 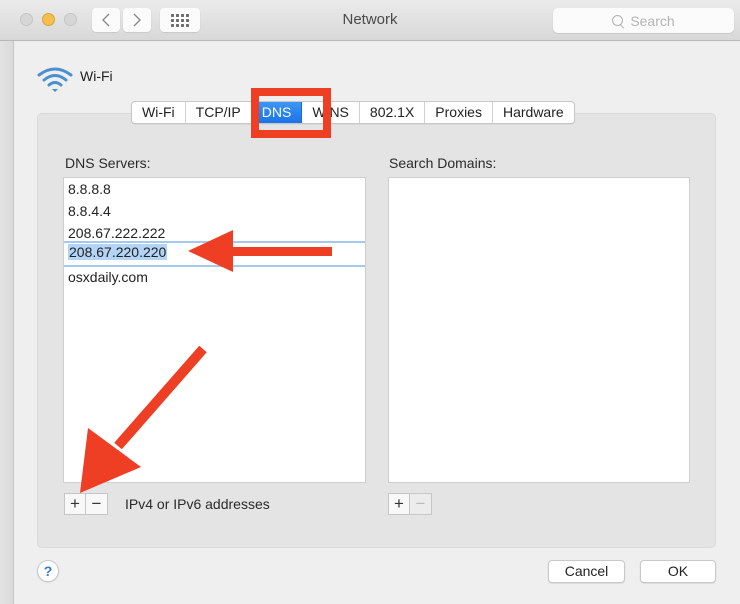 What do you see at coordinates (7, 322) in the screenshot?
I see `window-frame-edge` at bounding box center [7, 322].